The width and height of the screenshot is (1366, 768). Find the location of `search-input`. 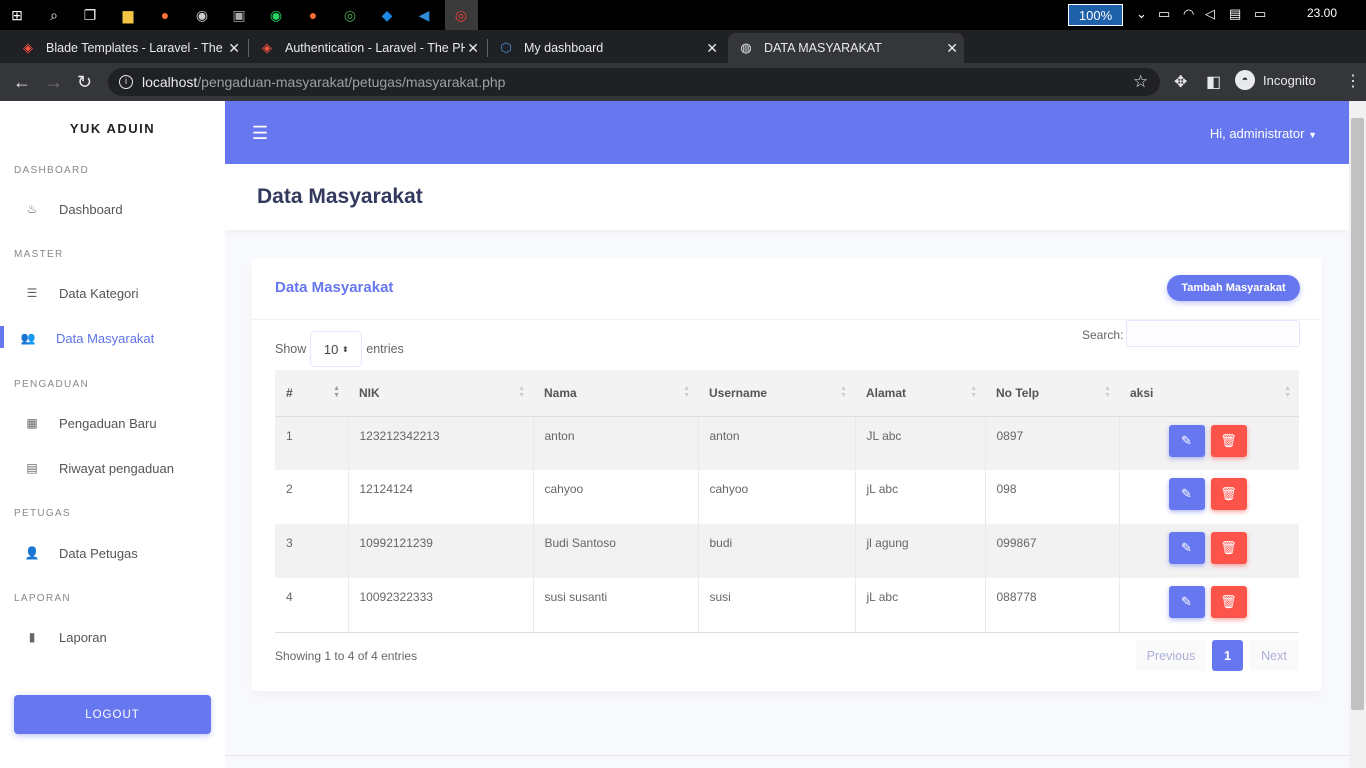

search-input is located at coordinates (1213, 333).